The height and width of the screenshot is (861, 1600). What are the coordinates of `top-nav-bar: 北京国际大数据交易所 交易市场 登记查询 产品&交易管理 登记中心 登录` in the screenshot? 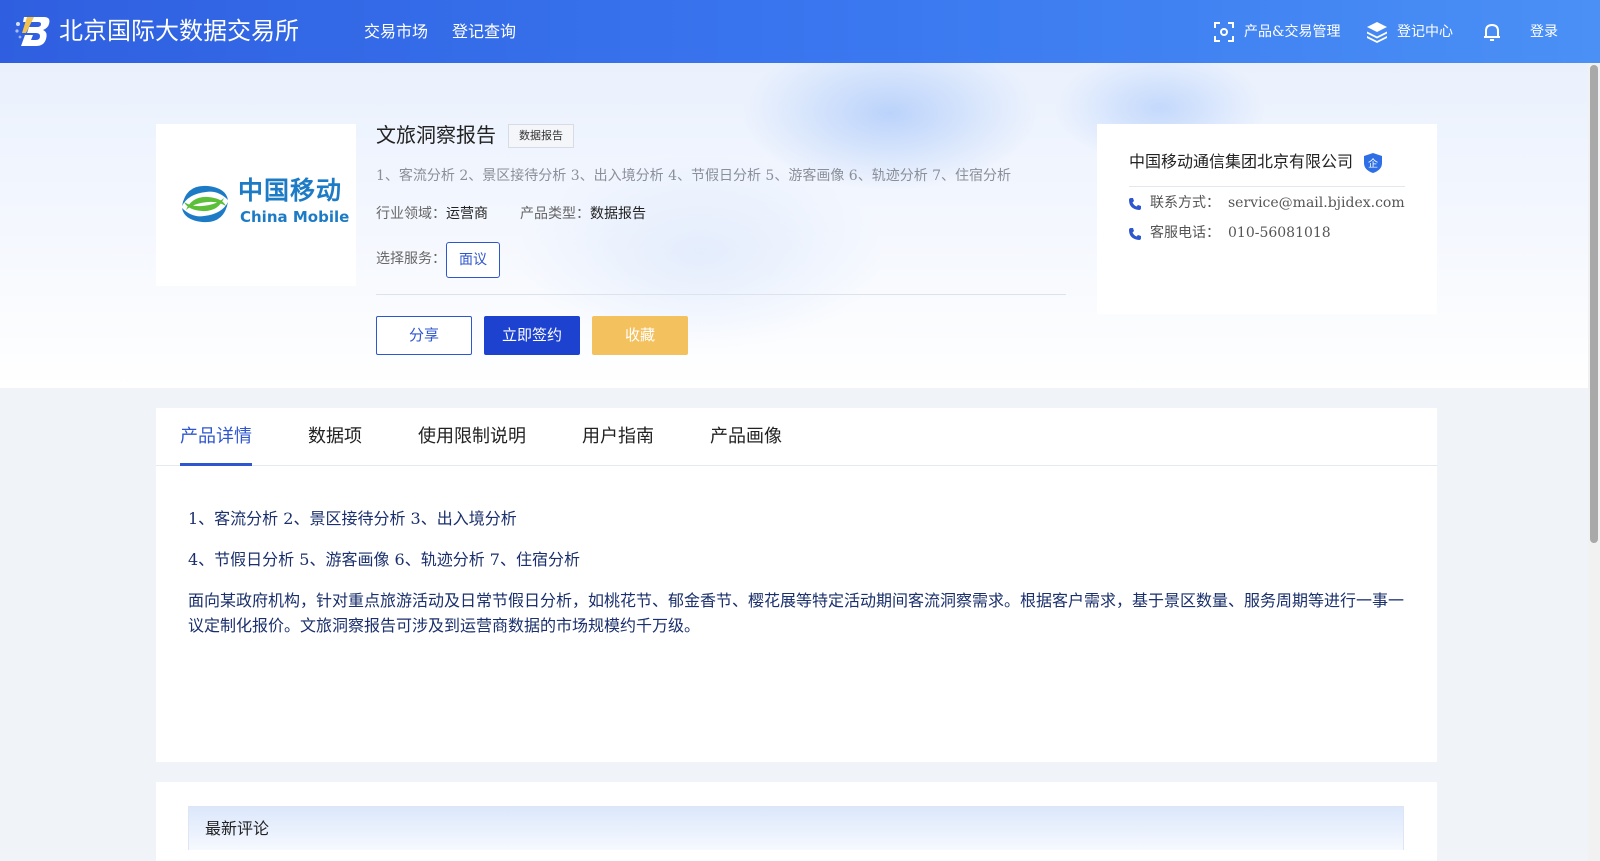 It's located at (800, 31).